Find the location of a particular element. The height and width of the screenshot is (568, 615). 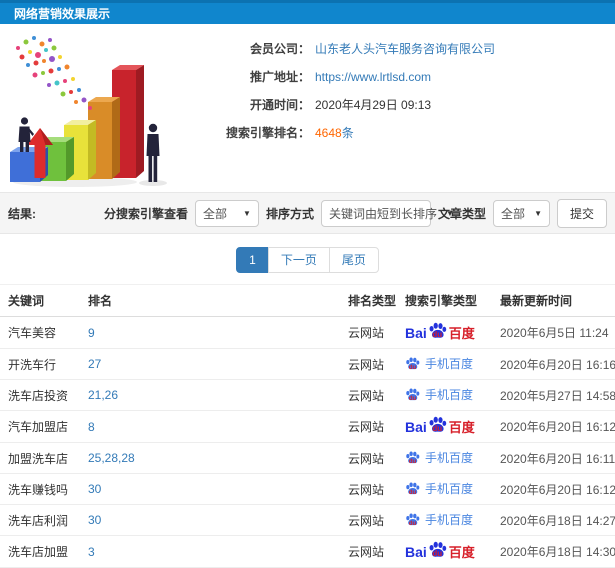

last-page-button: 尾页 is located at coordinates (353, 260).